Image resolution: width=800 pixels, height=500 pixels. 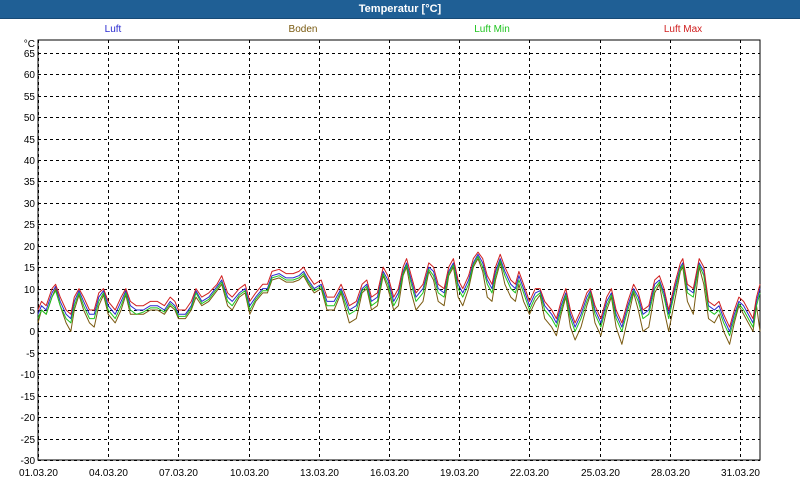 What do you see at coordinates (600, 473) in the screenshot?
I see `x-tick-label: 25.03.20` at bounding box center [600, 473].